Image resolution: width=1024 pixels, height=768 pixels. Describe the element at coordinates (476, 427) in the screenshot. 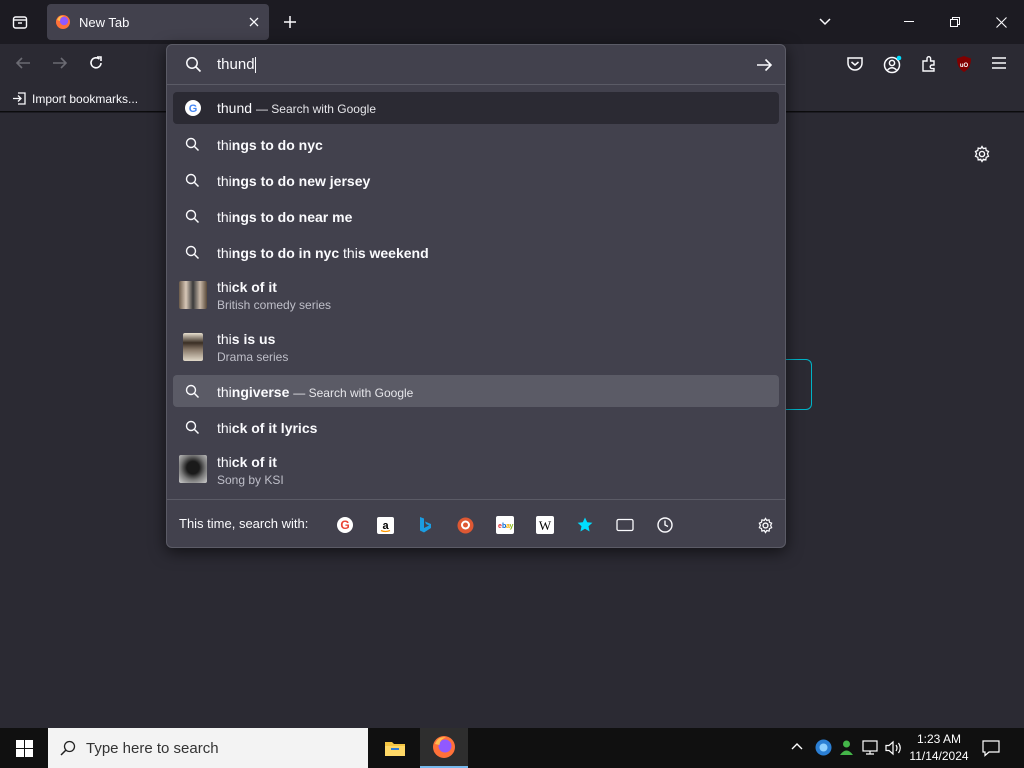

I see `result-suggestion: thick of it lyrics` at that location.